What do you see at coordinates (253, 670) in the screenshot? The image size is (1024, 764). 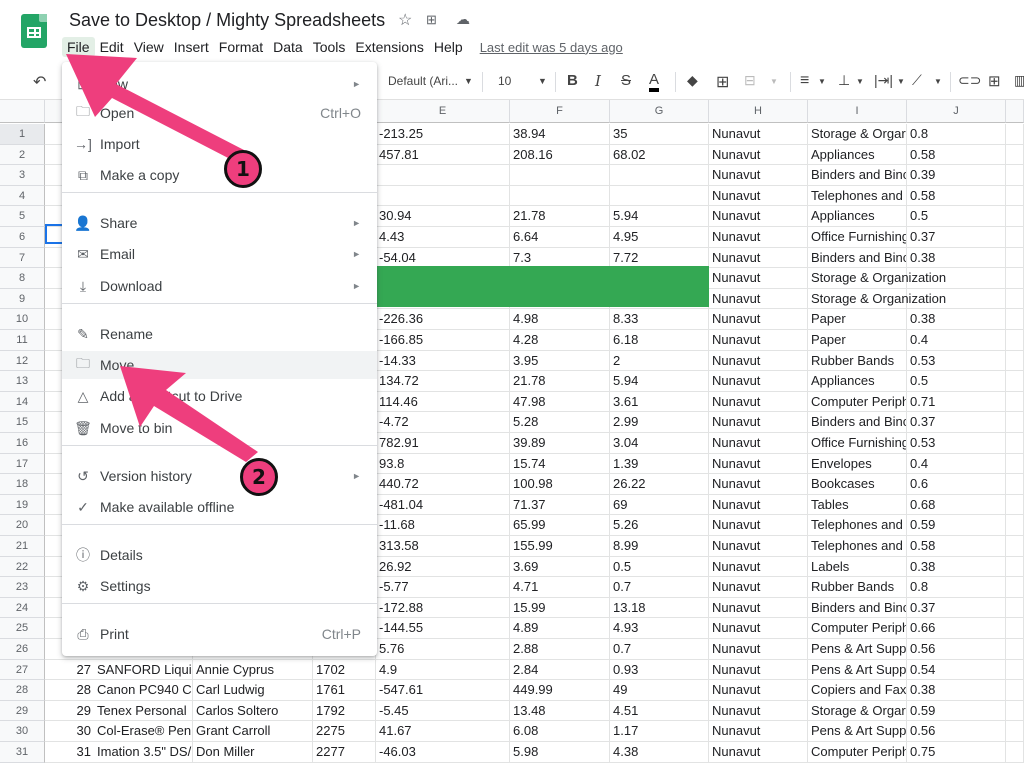 I see `cell-left-c: Annie Cyprus` at bounding box center [253, 670].